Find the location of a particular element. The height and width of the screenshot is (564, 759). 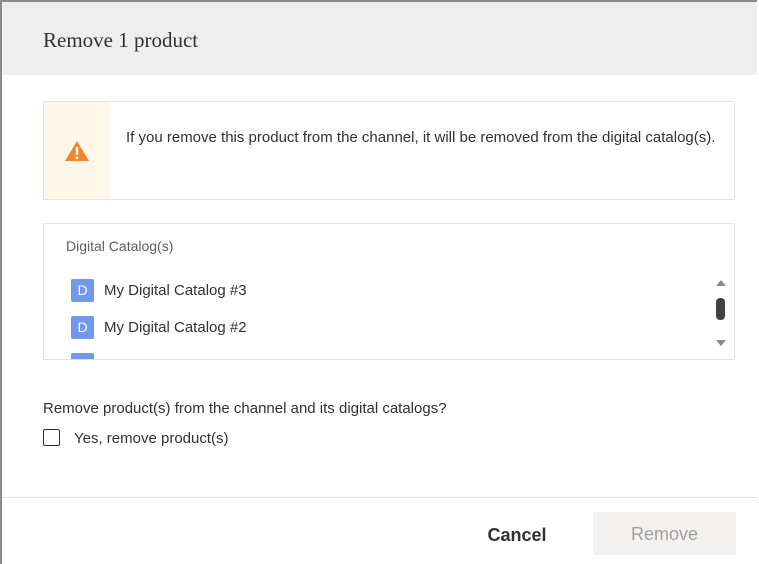

scrollbar-thumb is located at coordinates (720, 309).